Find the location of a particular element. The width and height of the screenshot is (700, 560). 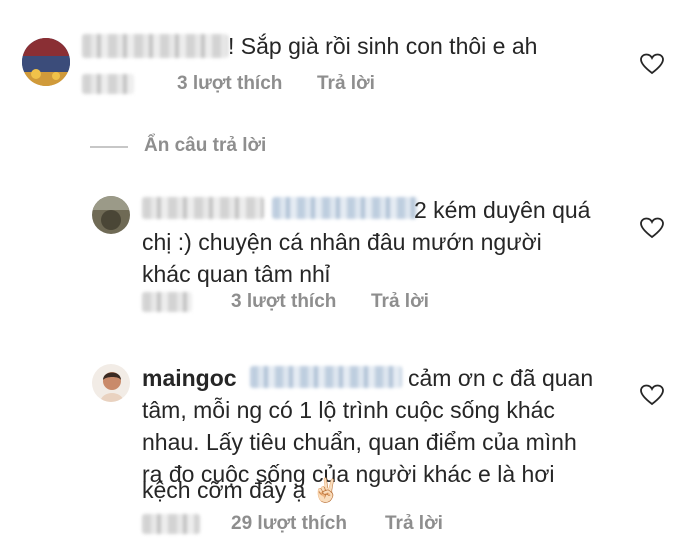

hide-replies-button: Ẩn câu trả lời is located at coordinates (205, 146).